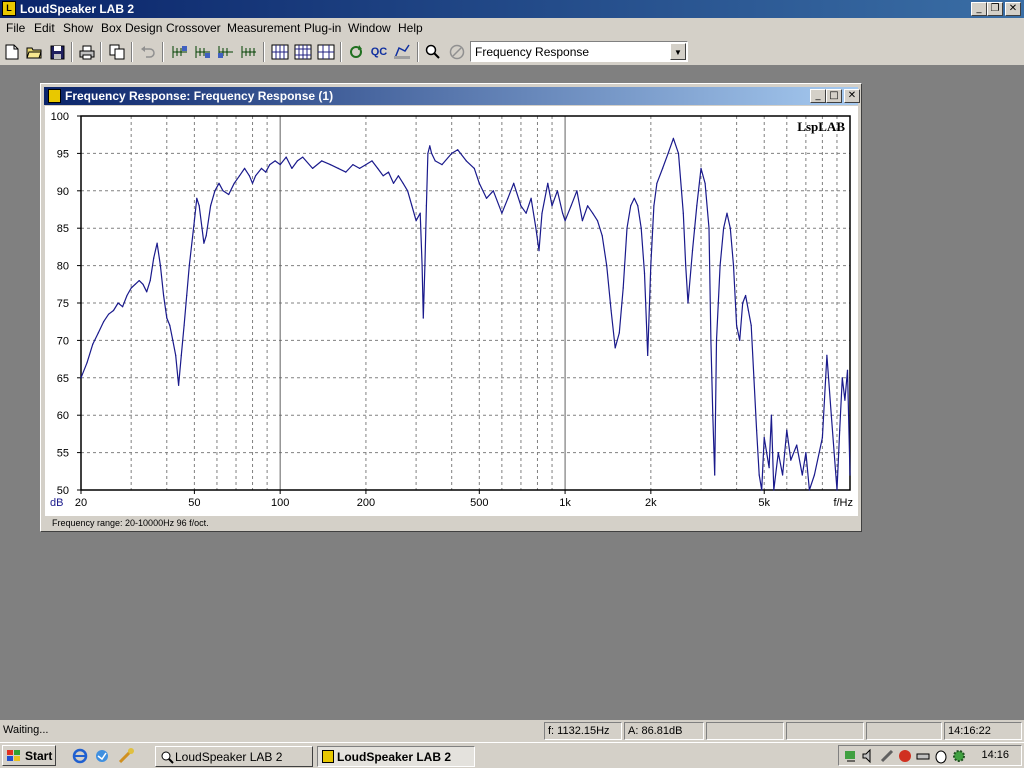 Image resolution: width=1024 pixels, height=768 pixels. What do you see at coordinates (78, 28) in the screenshot?
I see `menu-show: Show` at bounding box center [78, 28].